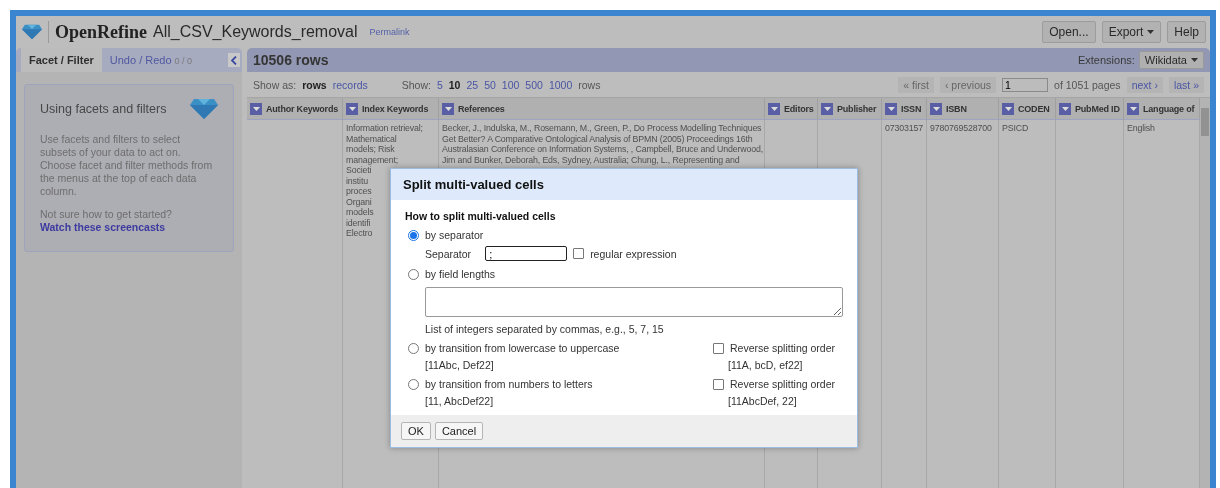  Describe the element at coordinates (255, 32) in the screenshot. I see `project-name: All_CSV_Keywords_removal` at that location.